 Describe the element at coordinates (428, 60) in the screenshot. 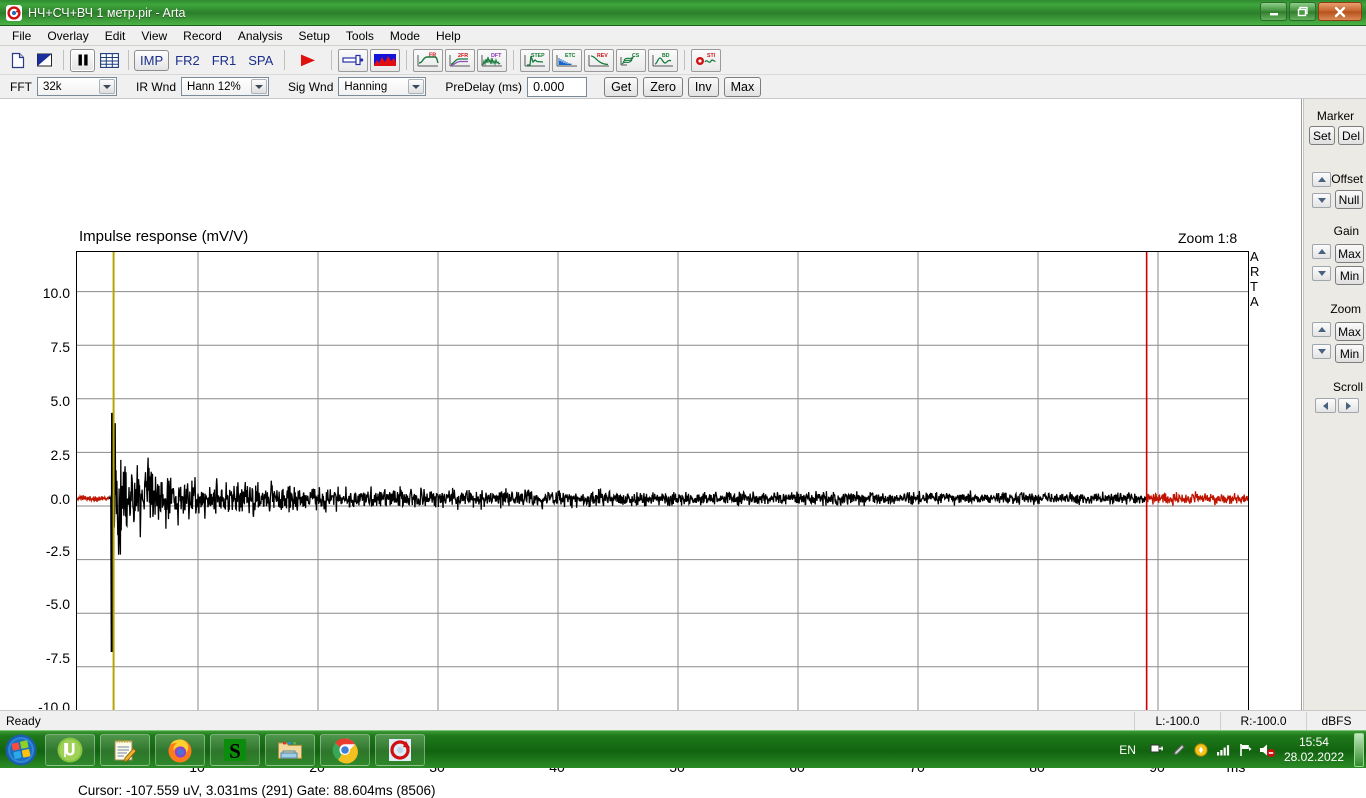

I see `fr-icon: FR` at that location.